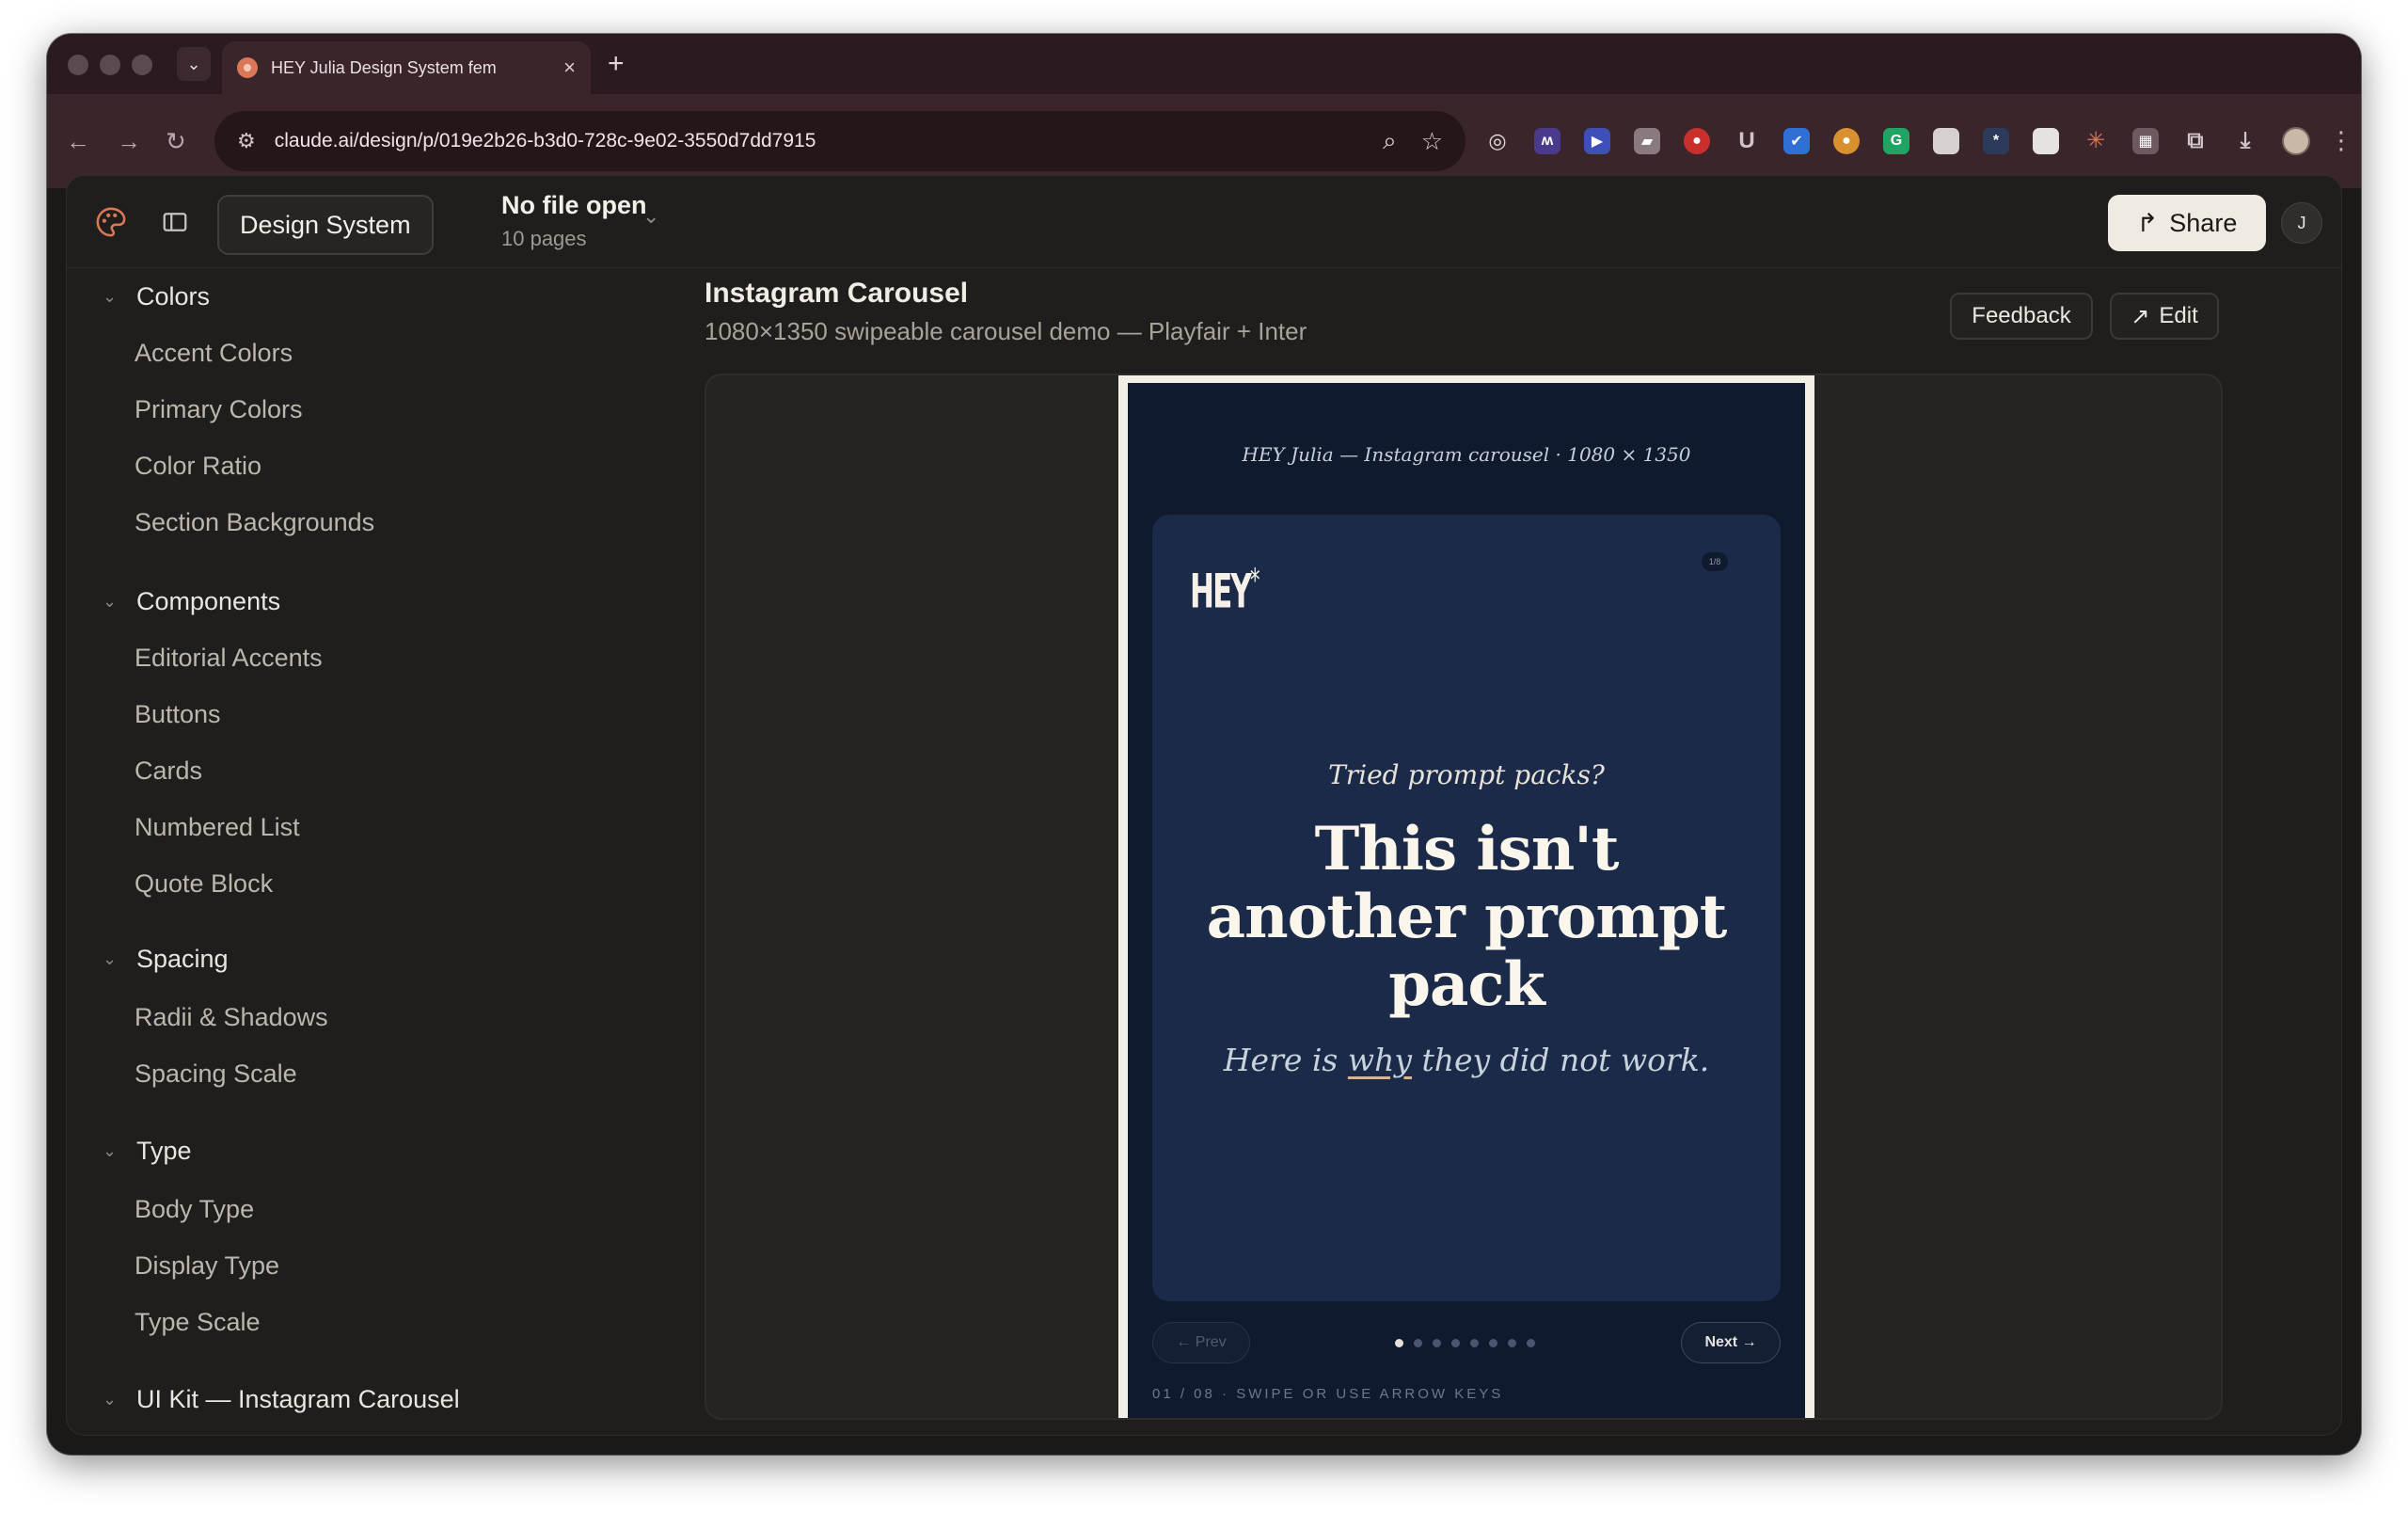 This screenshot has height=1513, width=2408. I want to click on hey-logo: HEY*, so click(1225, 590).